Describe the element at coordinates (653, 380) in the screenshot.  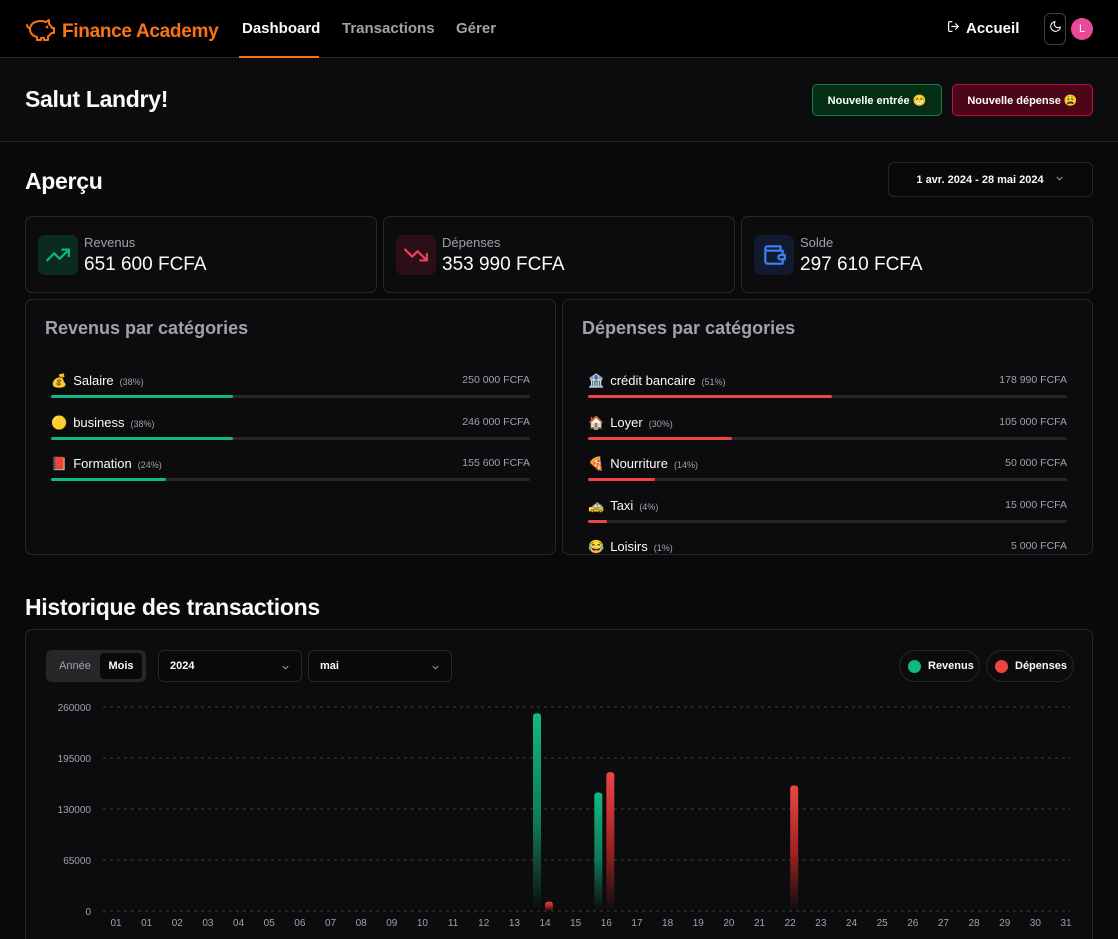
I see `category-name: crédit bancaire` at that location.